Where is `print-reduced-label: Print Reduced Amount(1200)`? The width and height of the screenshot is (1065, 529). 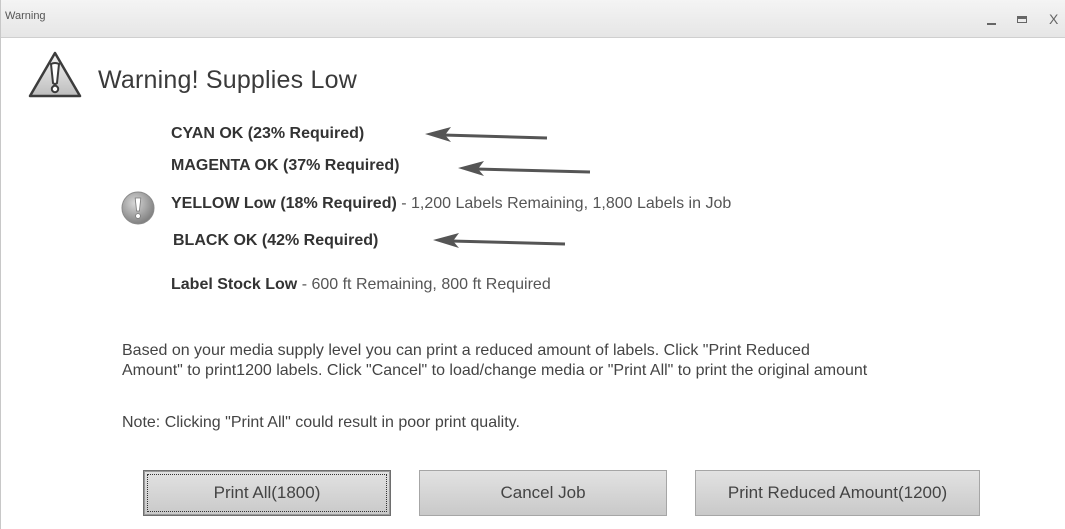
print-reduced-label: Print Reduced Amount(1200) is located at coordinates (837, 492).